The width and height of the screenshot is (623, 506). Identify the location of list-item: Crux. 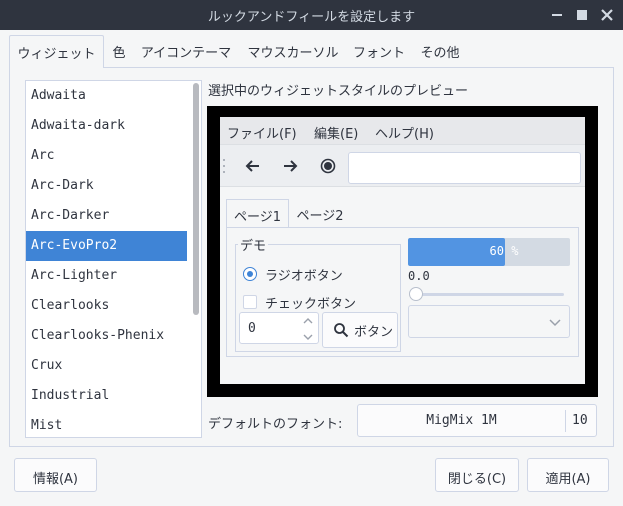
(106, 366).